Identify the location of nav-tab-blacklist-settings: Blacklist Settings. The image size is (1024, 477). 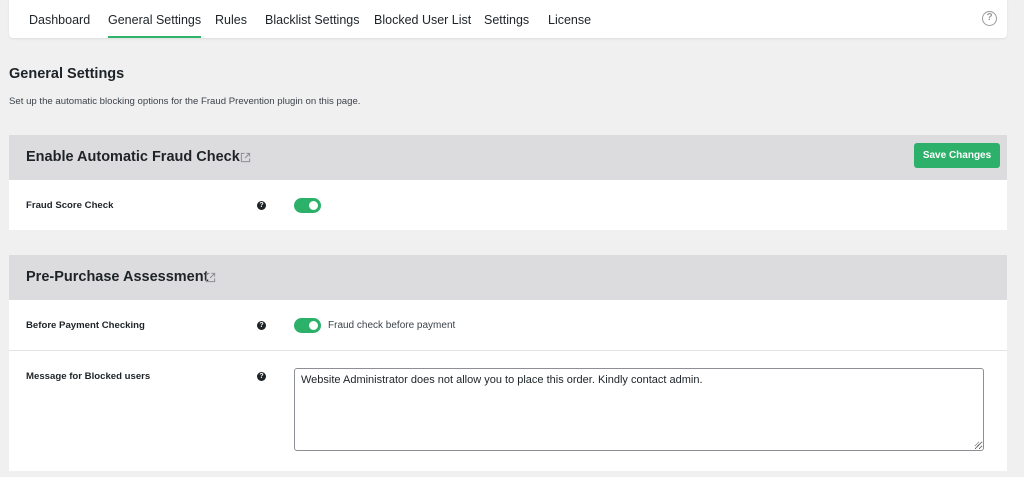
(312, 25).